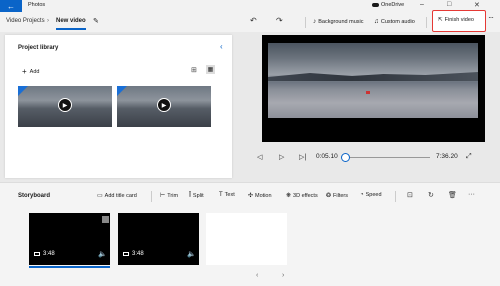  What do you see at coordinates (376, 21) in the screenshot?
I see `audio-icon: ♫` at bounding box center [376, 21].